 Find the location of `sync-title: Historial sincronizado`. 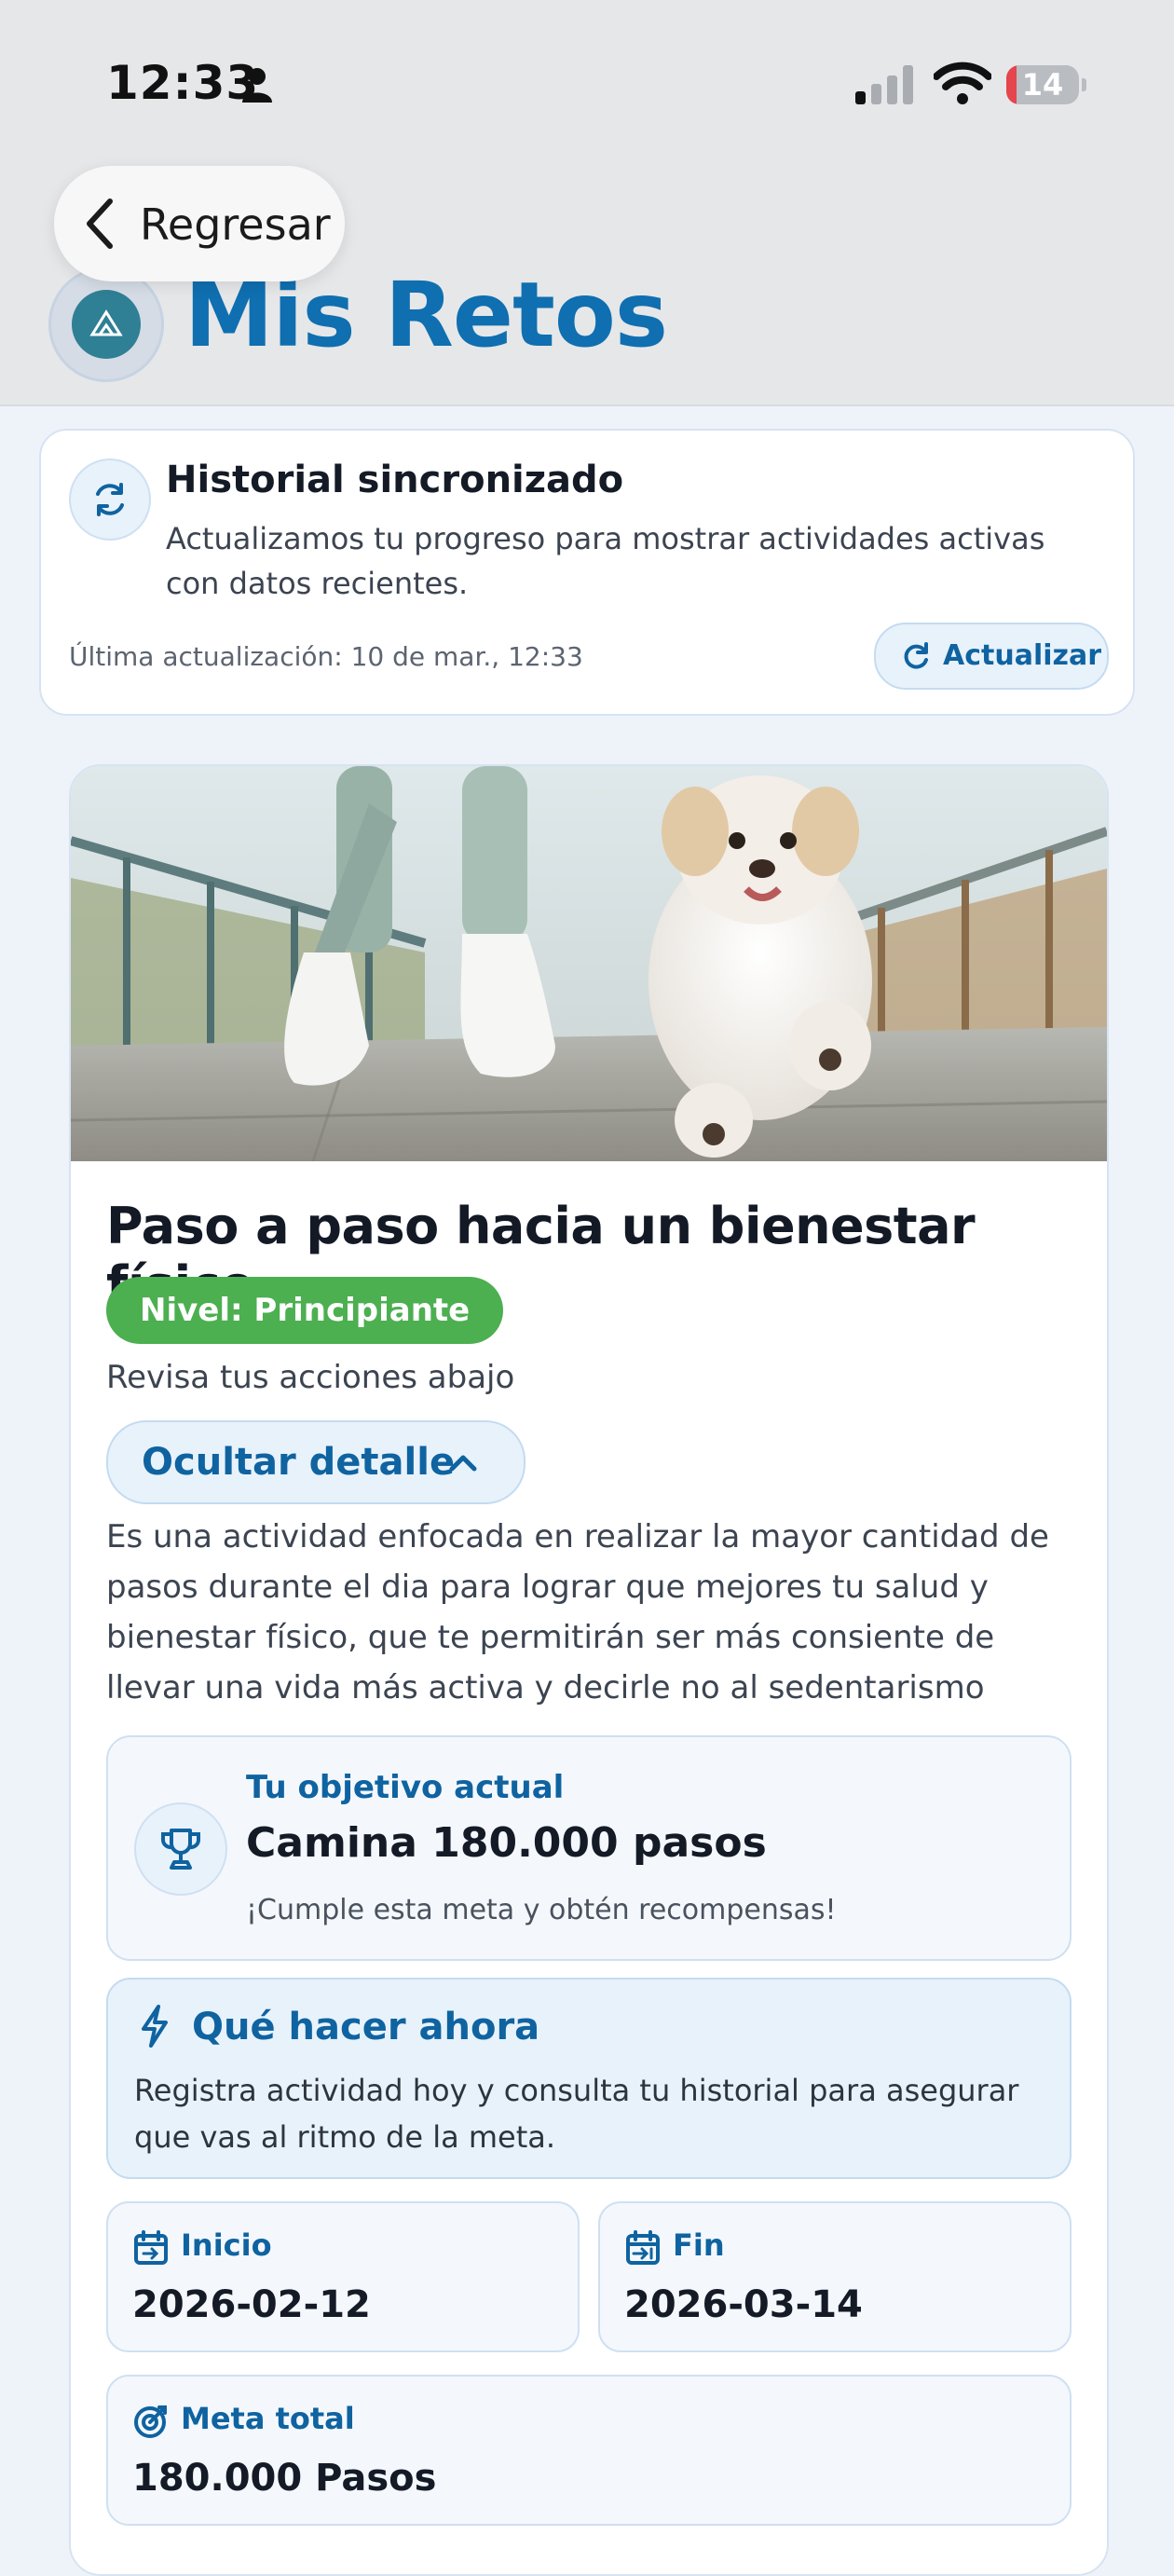

sync-title: Historial sincronizado is located at coordinates (395, 480).